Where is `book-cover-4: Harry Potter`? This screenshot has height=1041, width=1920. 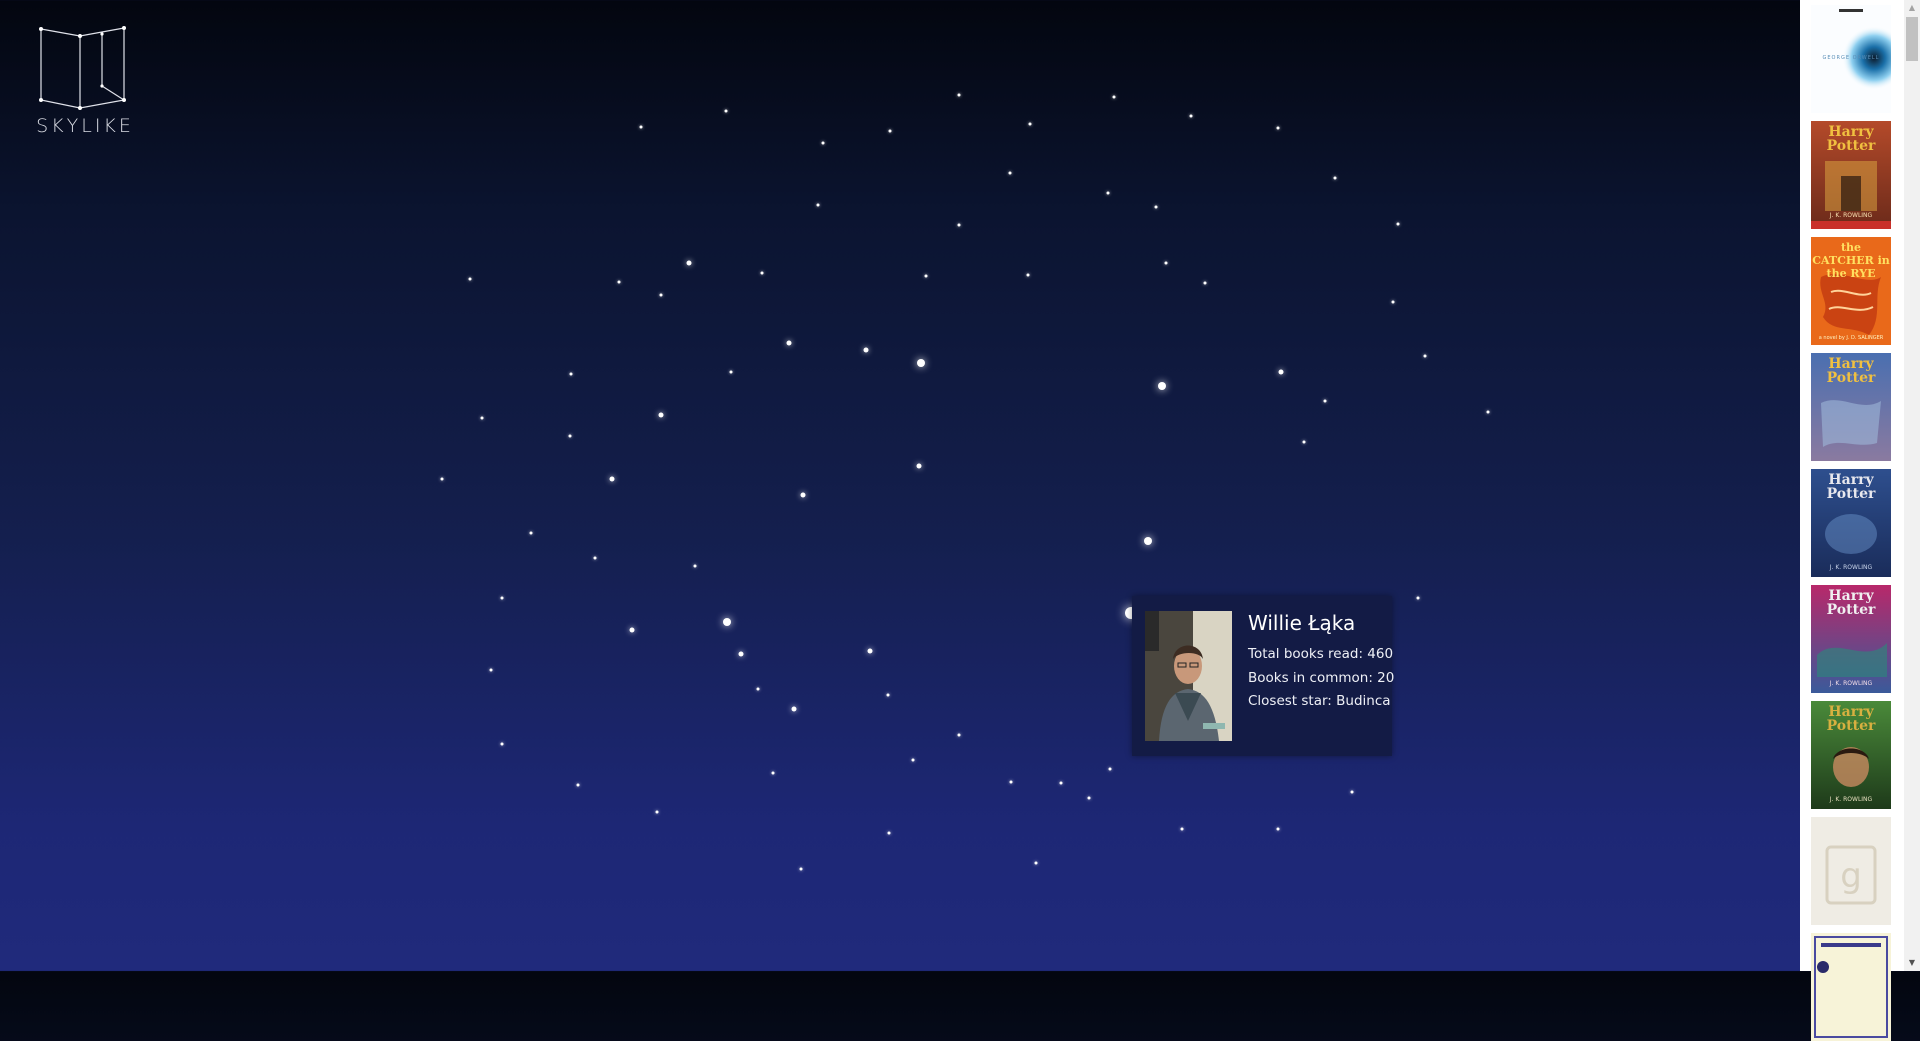 book-cover-4: Harry Potter is located at coordinates (1851, 407).